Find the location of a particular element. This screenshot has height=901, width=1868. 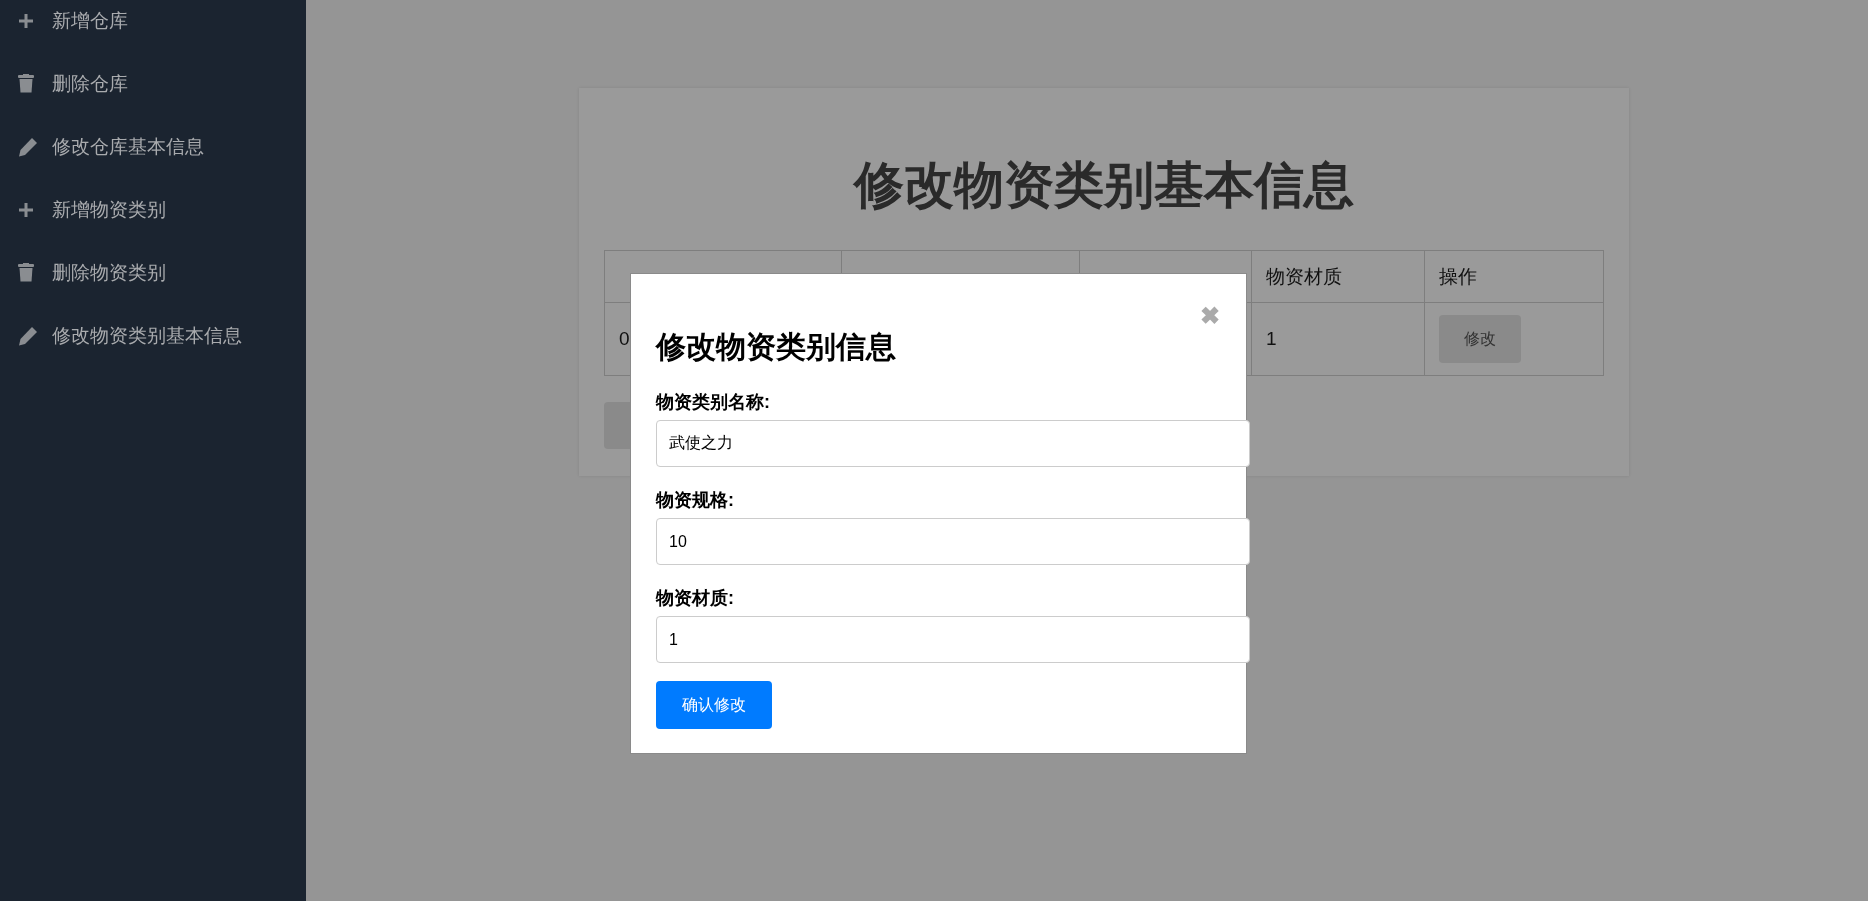

input-field: 1 is located at coordinates (953, 639).